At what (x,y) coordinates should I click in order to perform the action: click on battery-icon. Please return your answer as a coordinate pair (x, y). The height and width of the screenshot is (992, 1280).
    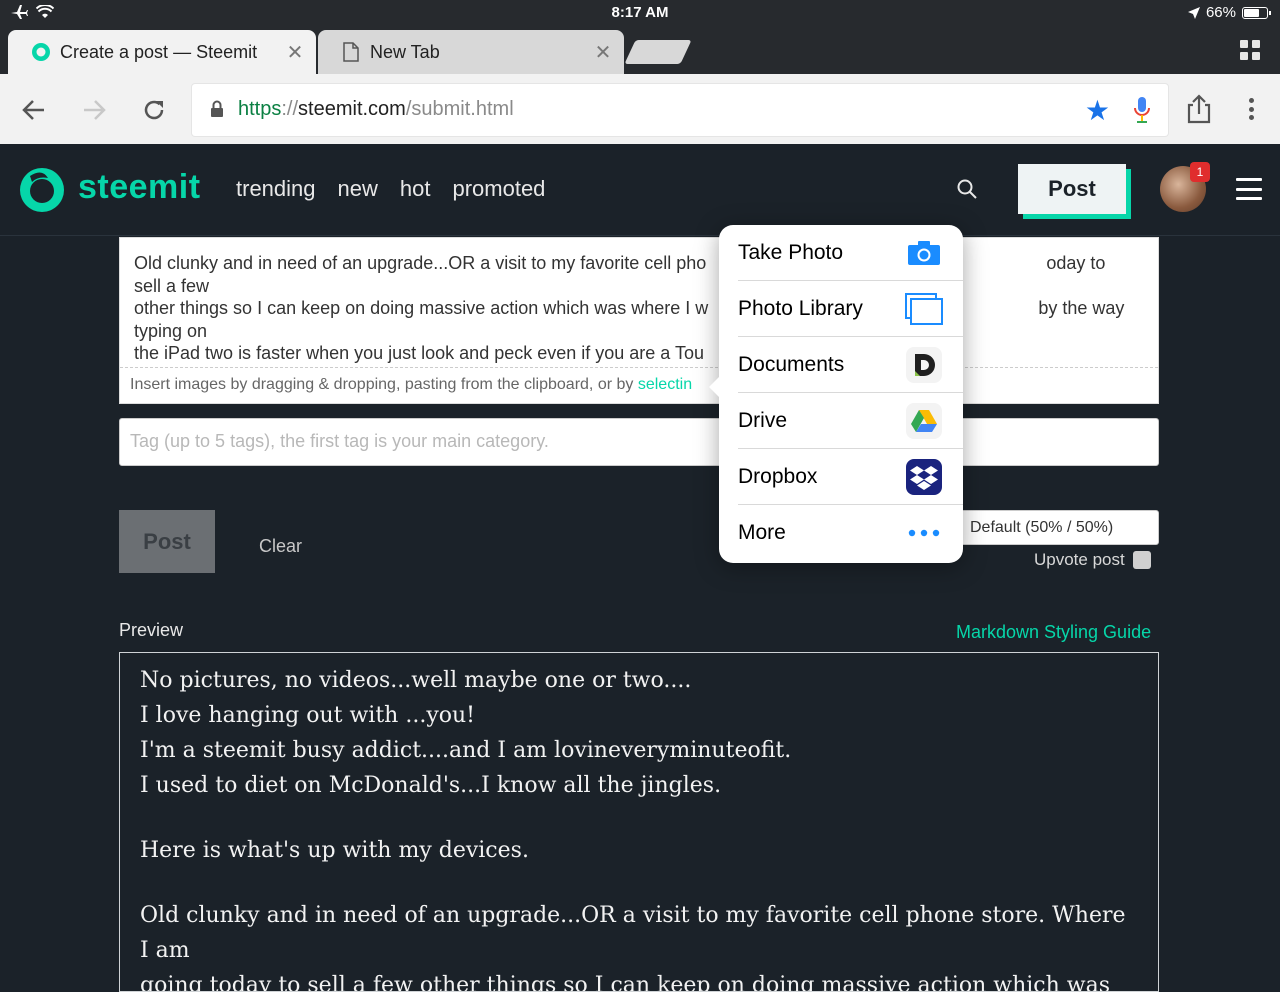
    Looking at the image, I should click on (1256, 12).